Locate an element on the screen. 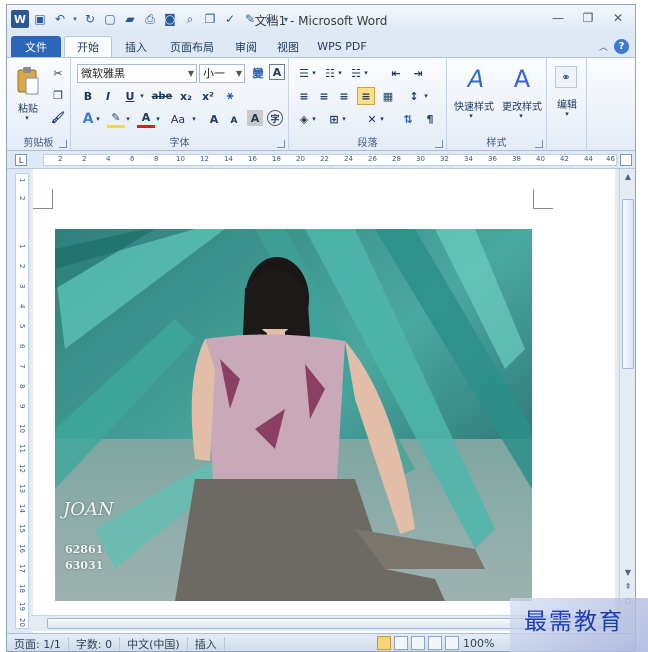 The image size is (648, 652). clipboard-launcher-icon is located at coordinates (63, 144).